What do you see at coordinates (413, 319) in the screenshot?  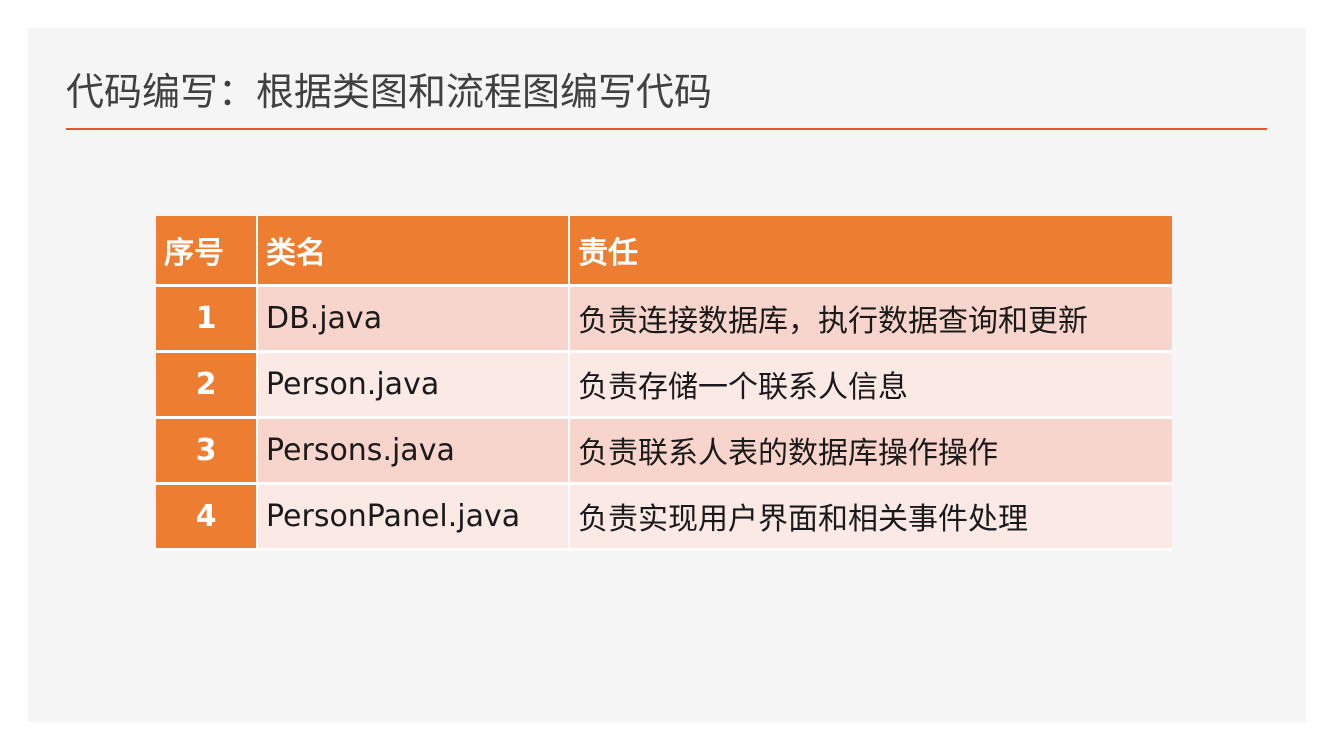 I see `row-class-name: DB.java` at bounding box center [413, 319].